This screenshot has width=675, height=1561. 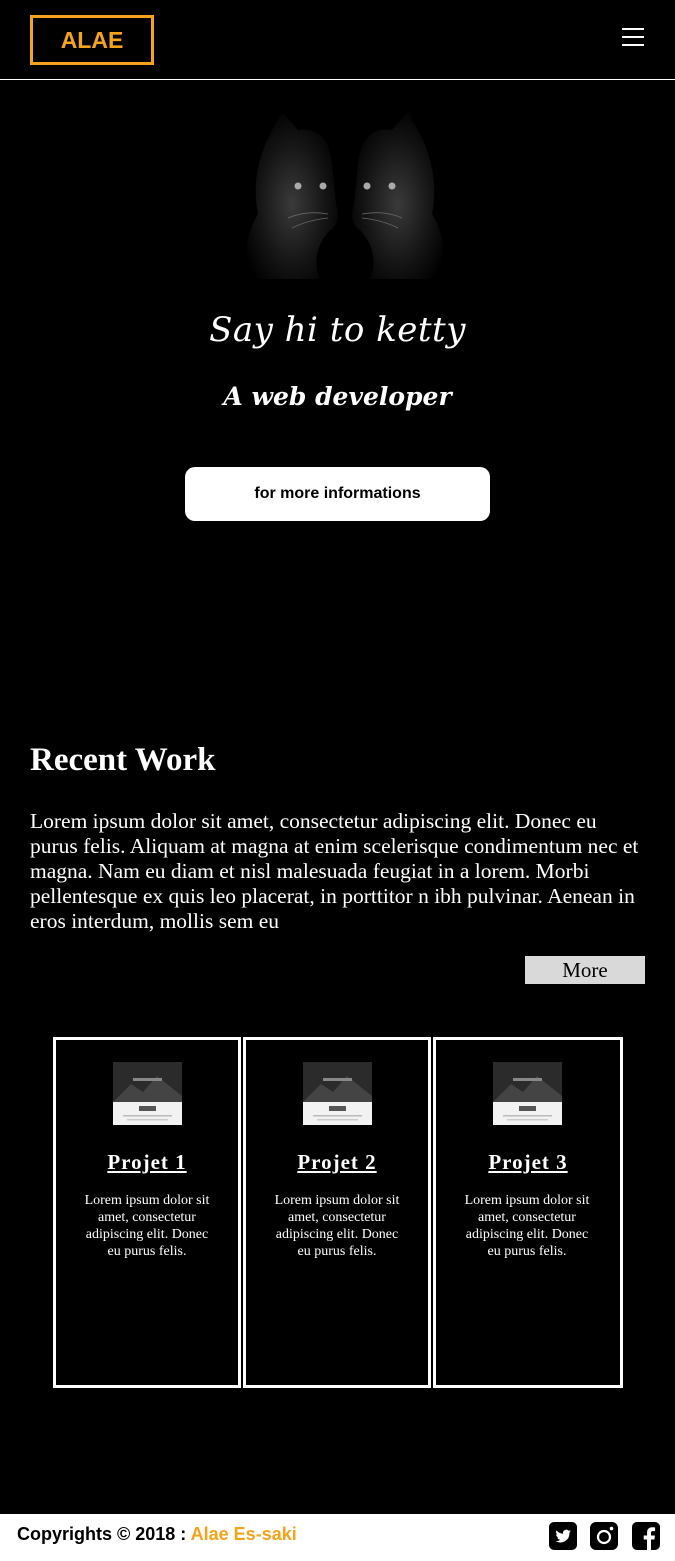 What do you see at coordinates (147, 1162) in the screenshot?
I see `project-title: Projet 1` at bounding box center [147, 1162].